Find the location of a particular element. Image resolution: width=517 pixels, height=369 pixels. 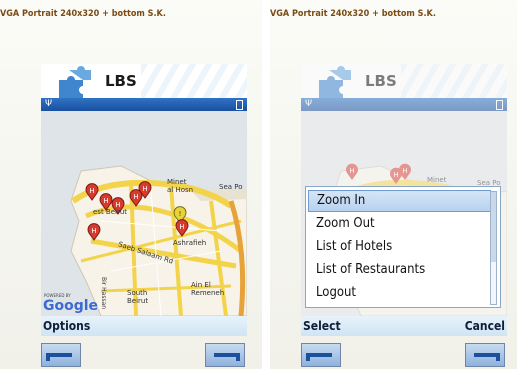

map-label-minet: Minet is located at coordinates (437, 180).